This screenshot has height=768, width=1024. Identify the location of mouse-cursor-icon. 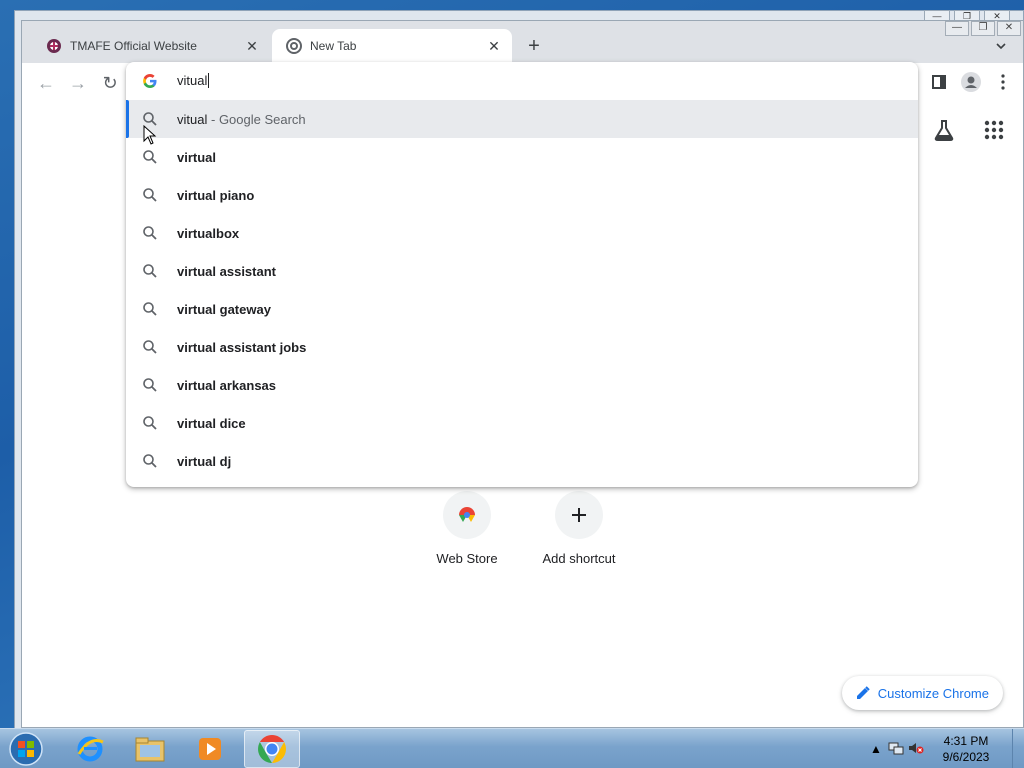
(150, 135).